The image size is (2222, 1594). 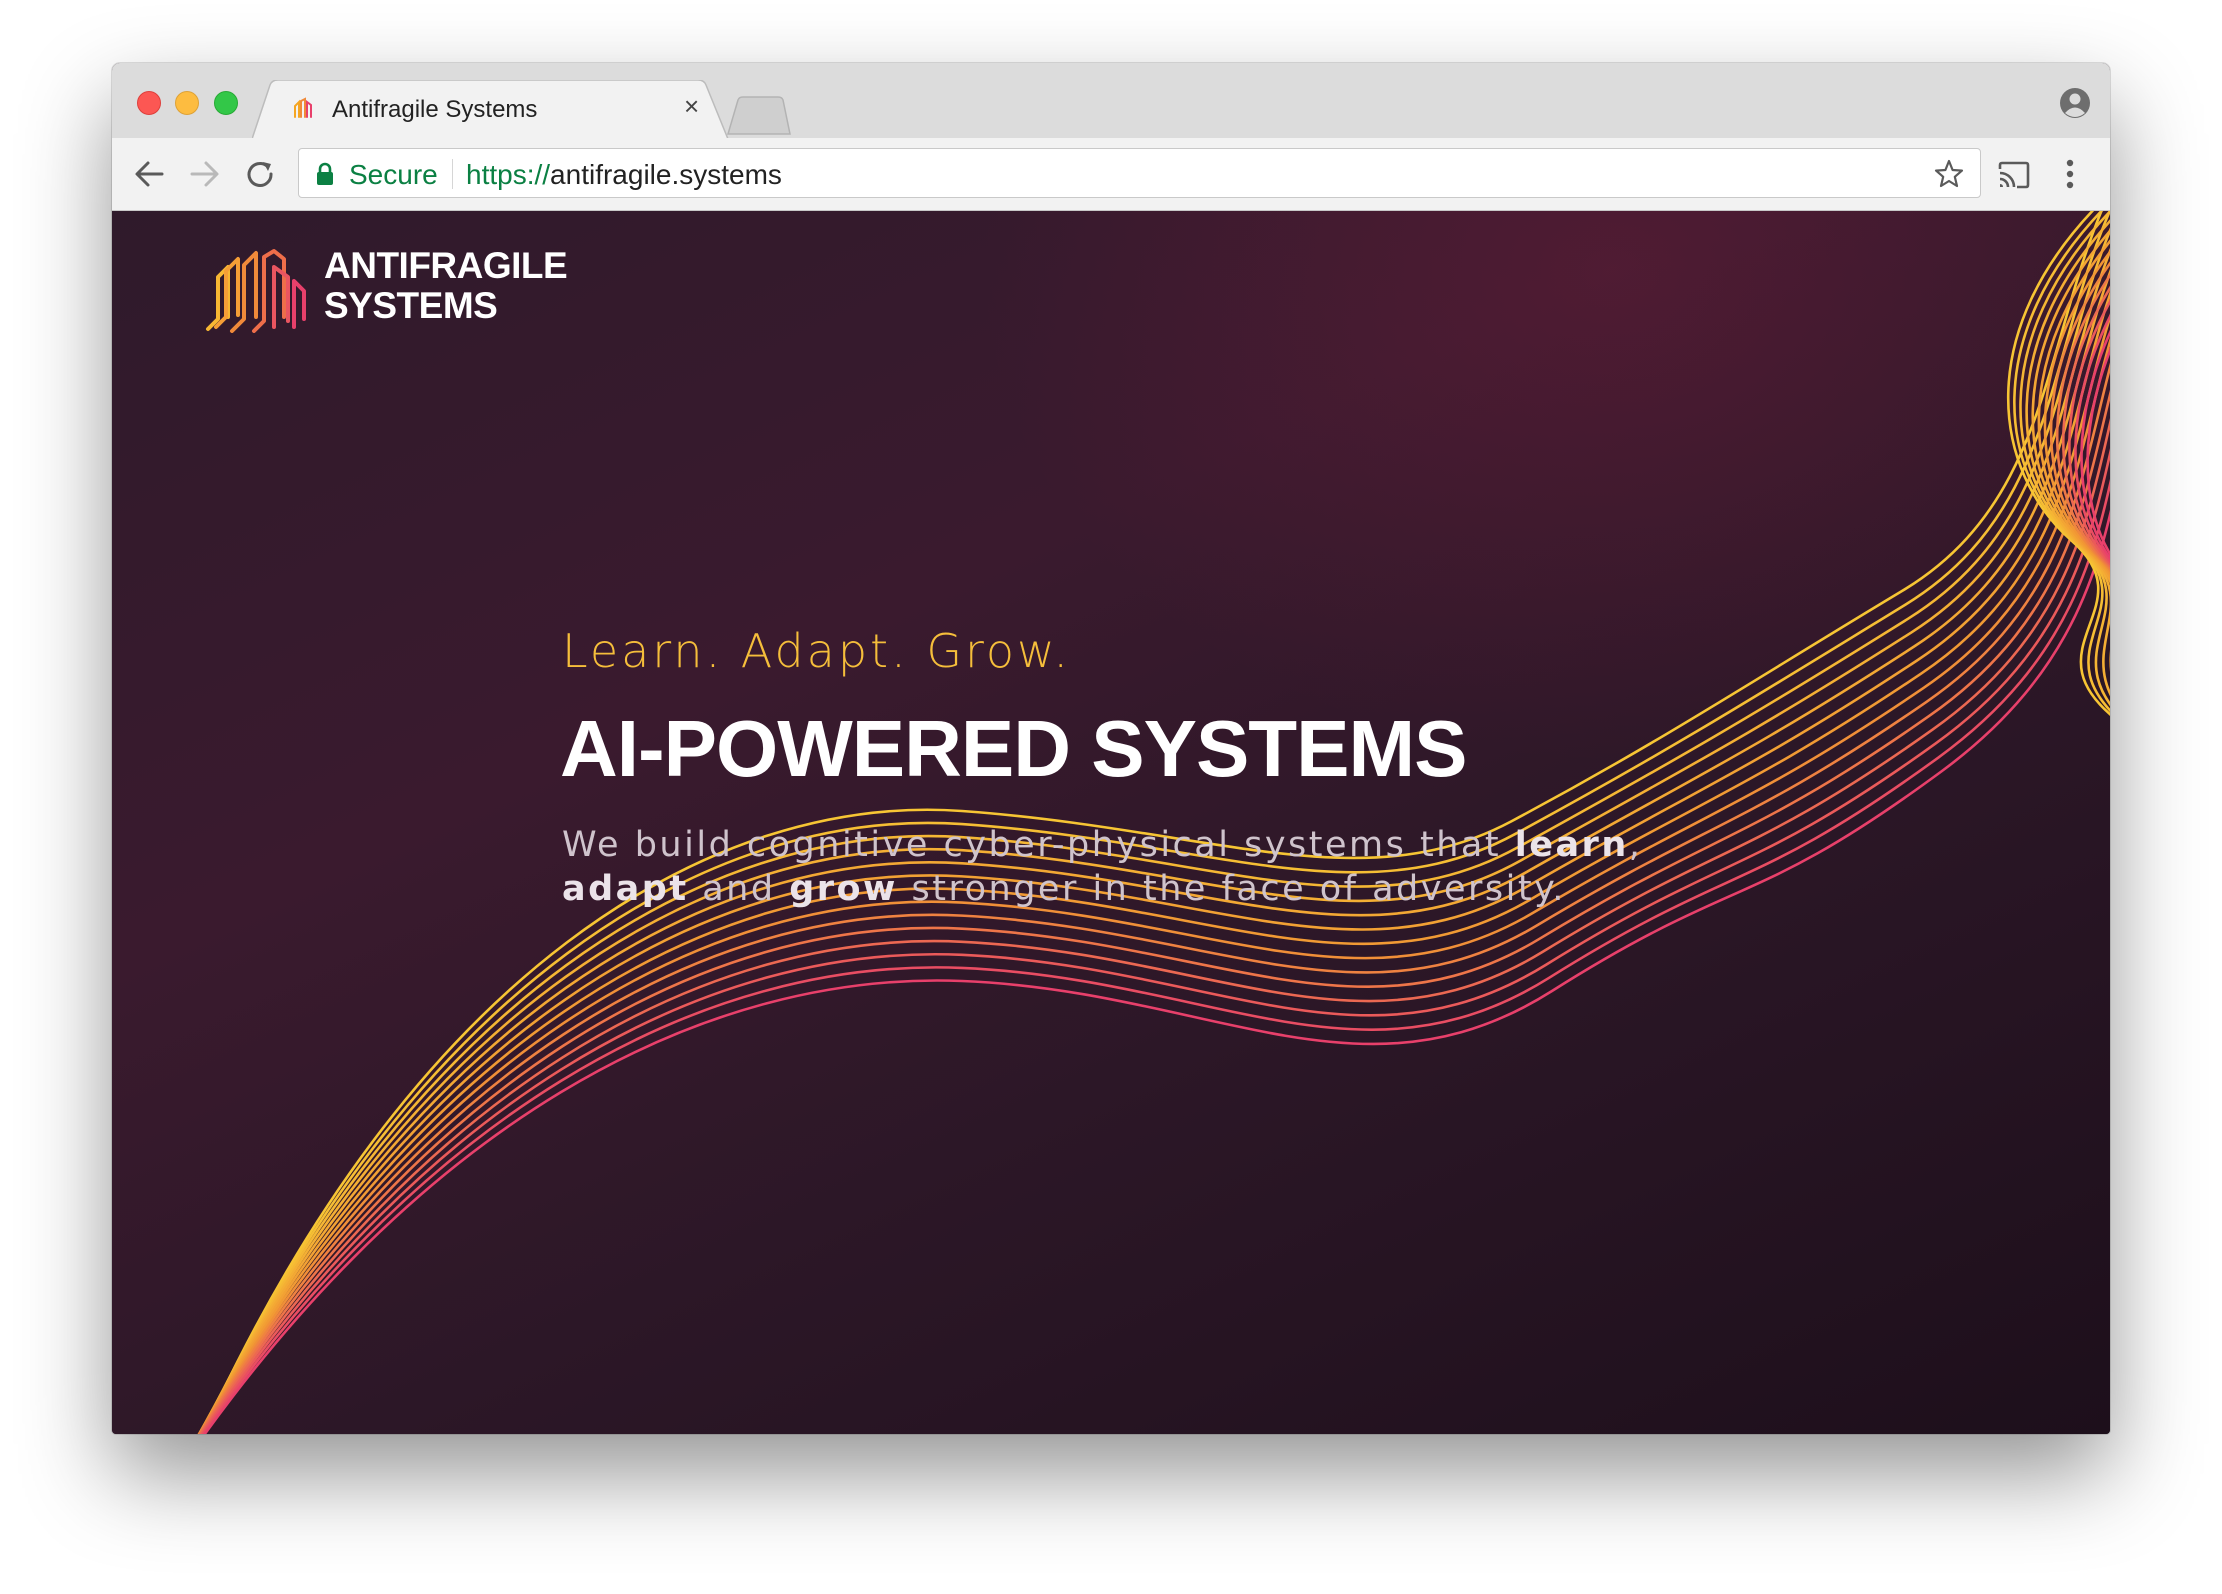 I want to click on url-text: https://antifragile.systems, so click(x=624, y=175).